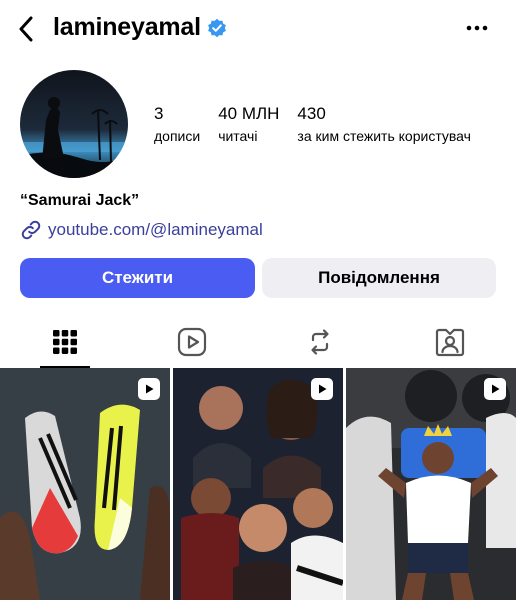 The image size is (516, 600). What do you see at coordinates (216, 27) in the screenshot?
I see `verified-badge-icon` at bounding box center [216, 27].